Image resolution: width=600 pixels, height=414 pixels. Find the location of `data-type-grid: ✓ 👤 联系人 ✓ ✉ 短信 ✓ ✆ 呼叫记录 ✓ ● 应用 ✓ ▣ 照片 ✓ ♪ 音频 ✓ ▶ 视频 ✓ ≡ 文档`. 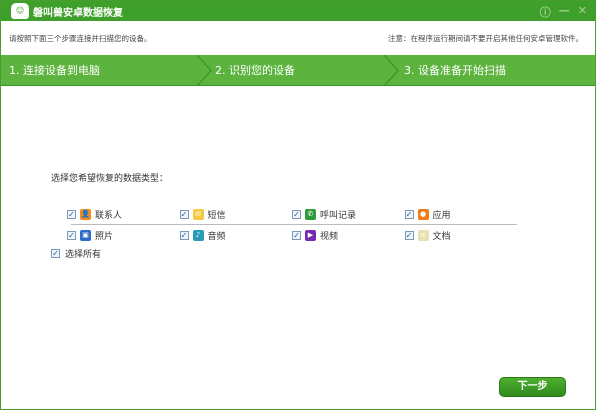

data-type-grid: ✓ 👤 联系人 ✓ ✉ 短信 ✓ ✆ 呼叫记录 ✓ ● 应用 ✓ ▣ 照片 ✓ ♪ 音频 ✓ ▶ 视频 ✓ ≡ 文档 is located at coordinates (292, 224).